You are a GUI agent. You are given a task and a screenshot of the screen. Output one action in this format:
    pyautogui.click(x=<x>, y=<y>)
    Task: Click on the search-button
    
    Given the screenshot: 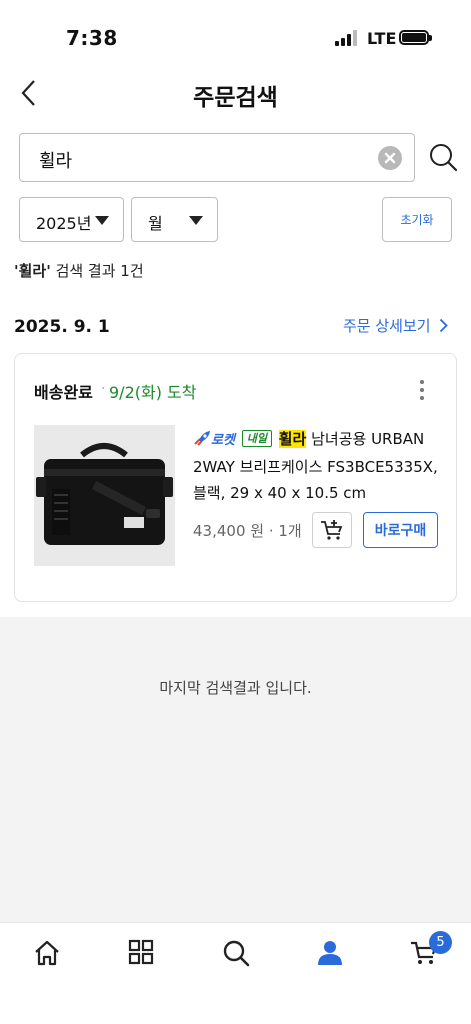 What is the action you would take?
    pyautogui.click(x=443, y=157)
    